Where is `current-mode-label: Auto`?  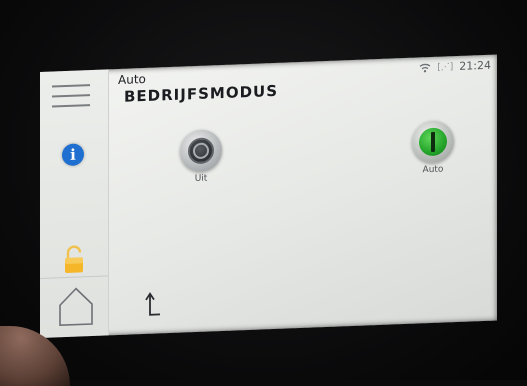
current-mode-label: Auto is located at coordinates (132, 79).